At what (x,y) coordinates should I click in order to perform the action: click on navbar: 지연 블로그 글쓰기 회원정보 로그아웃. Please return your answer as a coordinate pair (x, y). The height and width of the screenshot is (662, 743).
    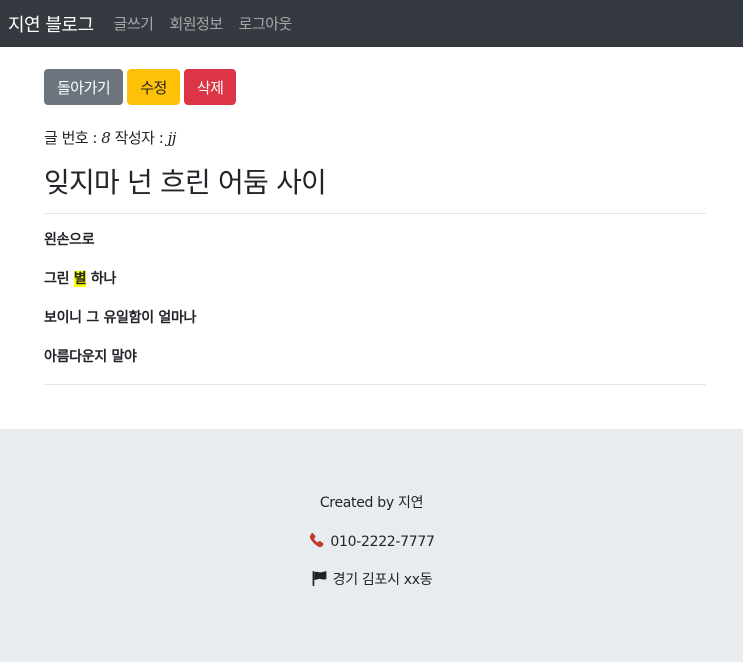
    Looking at the image, I should click on (371, 23).